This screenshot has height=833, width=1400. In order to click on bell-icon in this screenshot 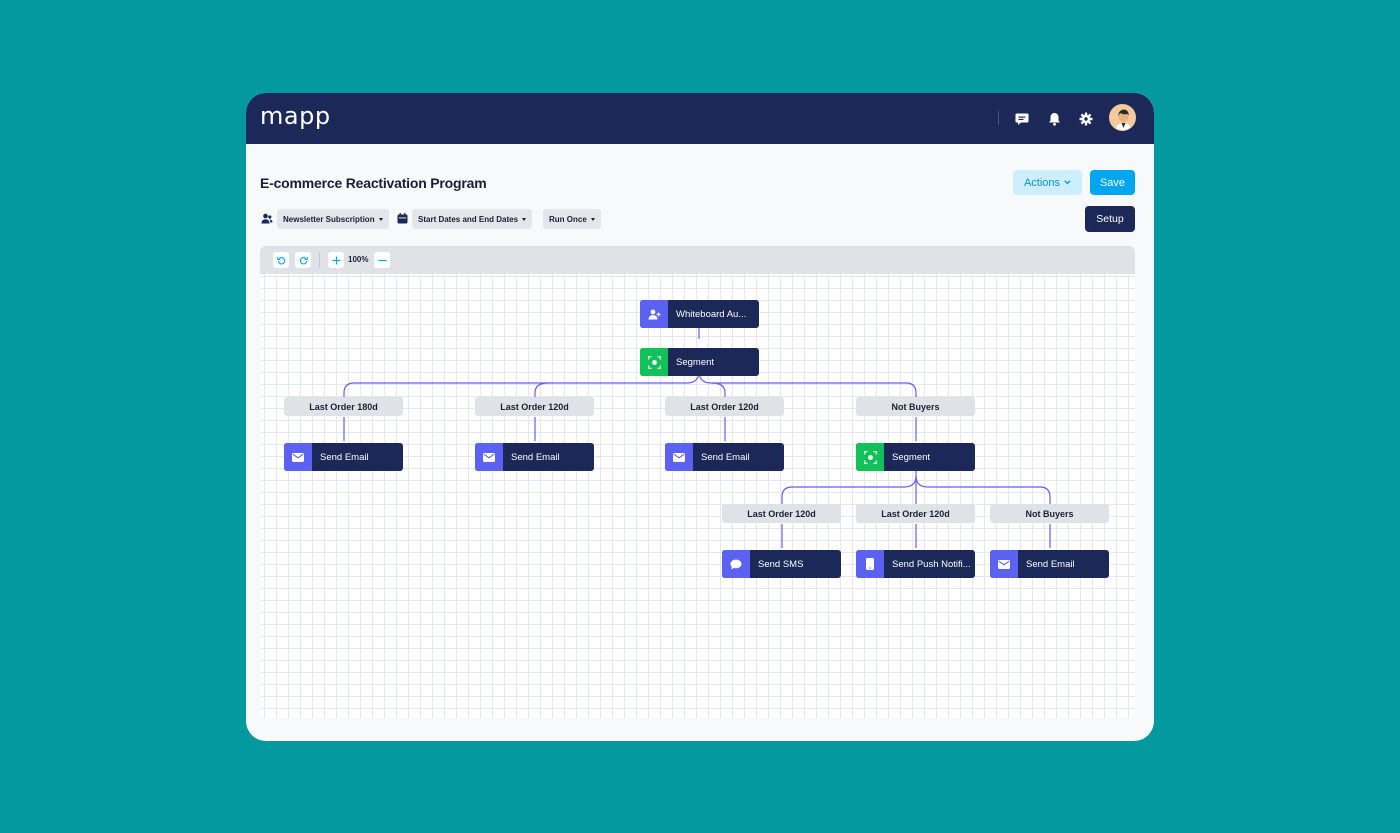, I will do `click(1054, 119)`.